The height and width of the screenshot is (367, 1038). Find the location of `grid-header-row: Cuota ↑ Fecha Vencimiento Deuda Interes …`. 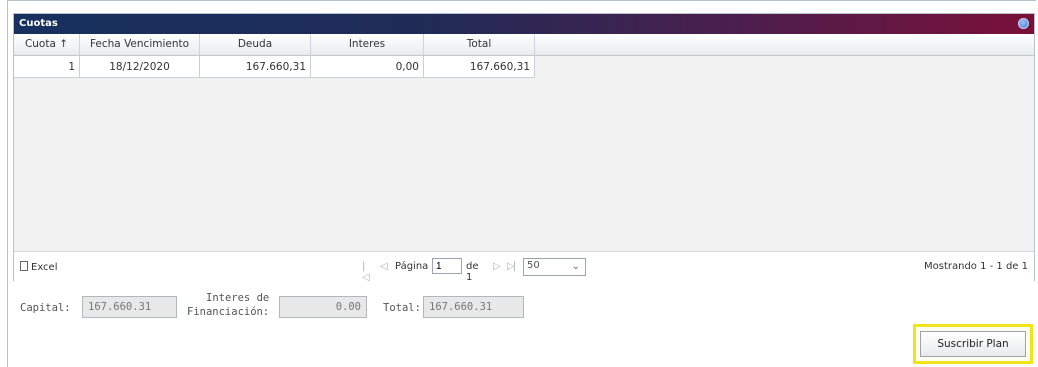

grid-header-row: Cuota ↑ Fecha Vencimiento Deuda Interes … is located at coordinates (524, 45).